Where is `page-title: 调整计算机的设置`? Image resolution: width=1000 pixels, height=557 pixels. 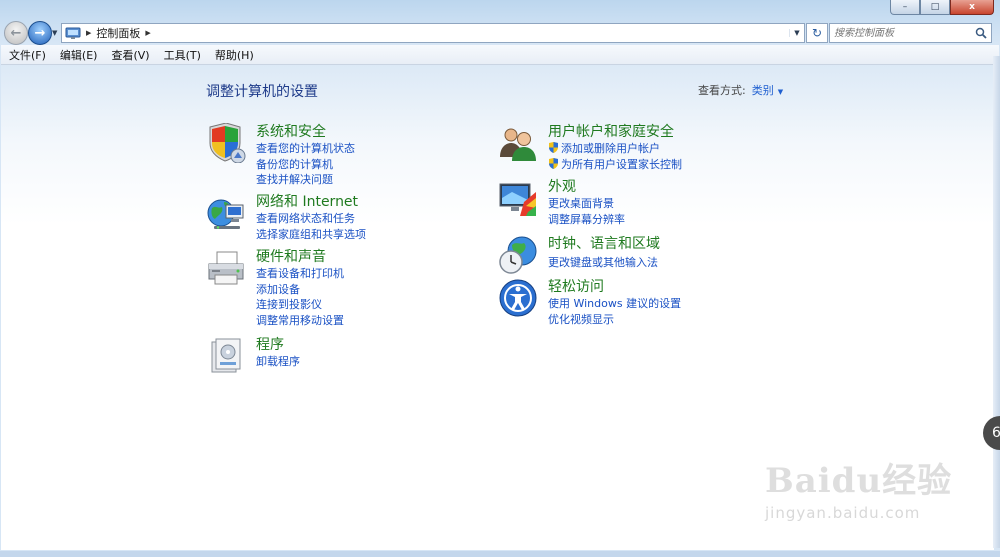 page-title: 调整计算机的设置 is located at coordinates (262, 92).